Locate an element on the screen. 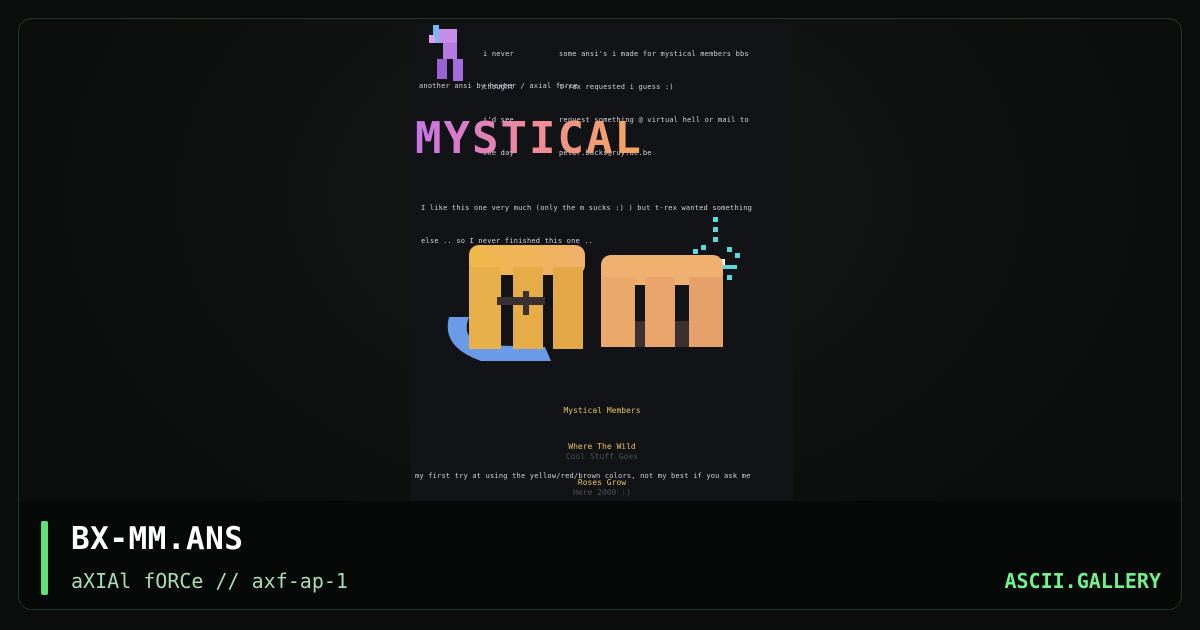  mm-logo is located at coordinates (585, 303).